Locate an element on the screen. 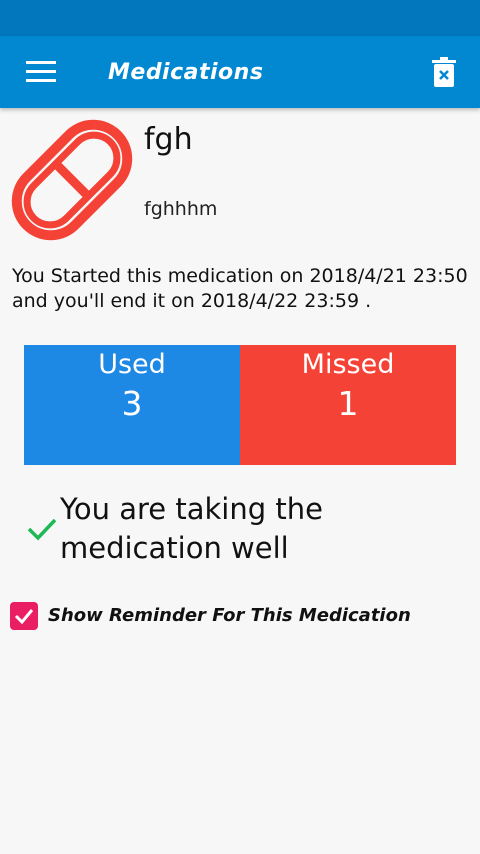 The width and height of the screenshot is (480, 854). trash-delete-icon is located at coordinates (444, 72).